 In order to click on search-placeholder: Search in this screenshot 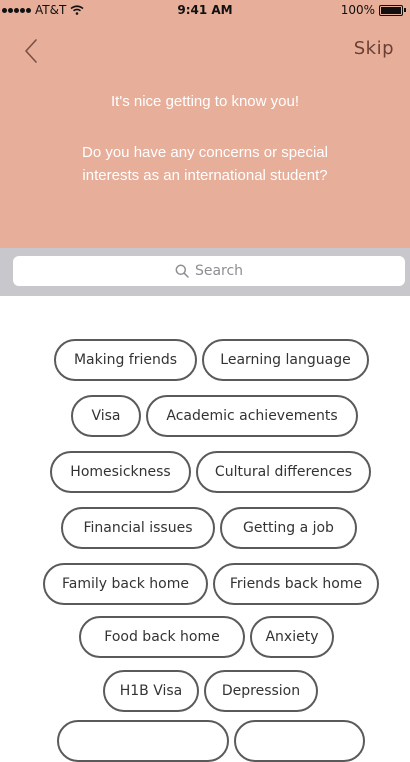, I will do `click(219, 271)`.